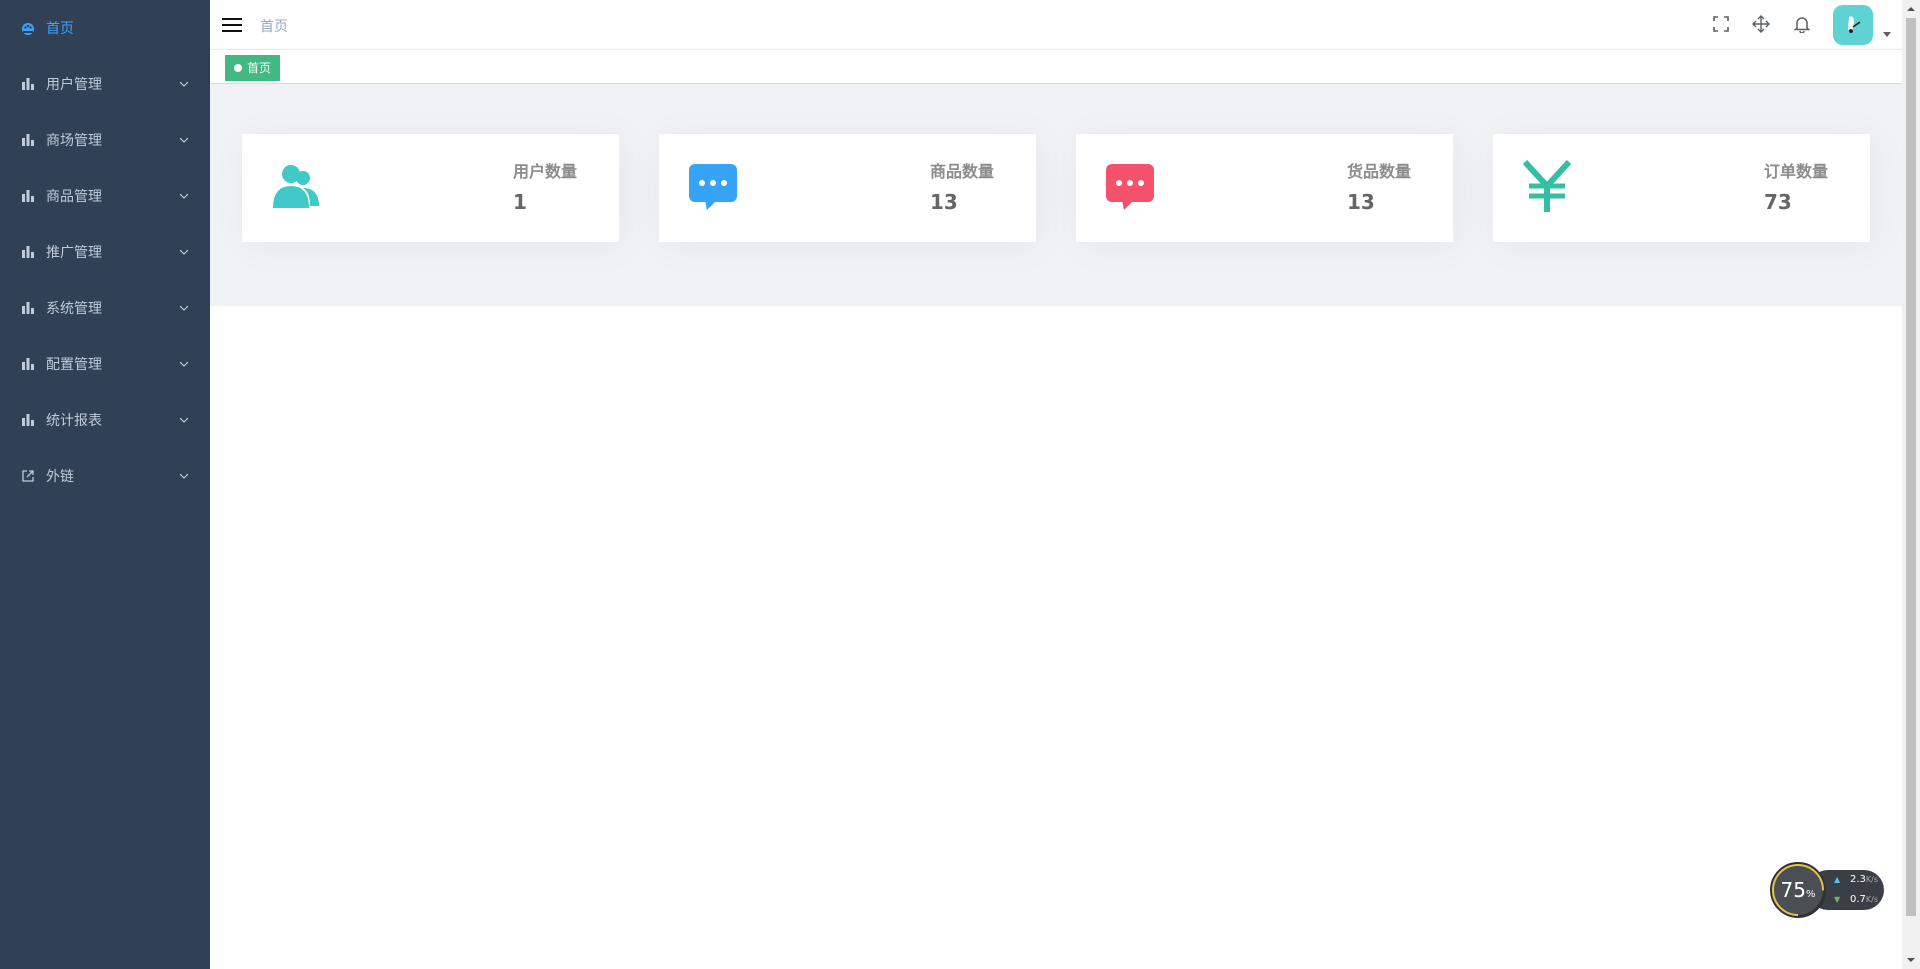 Image resolution: width=1920 pixels, height=969 pixels. What do you see at coordinates (105, 28) in the screenshot?
I see `sidebar-item-home: 首页` at bounding box center [105, 28].